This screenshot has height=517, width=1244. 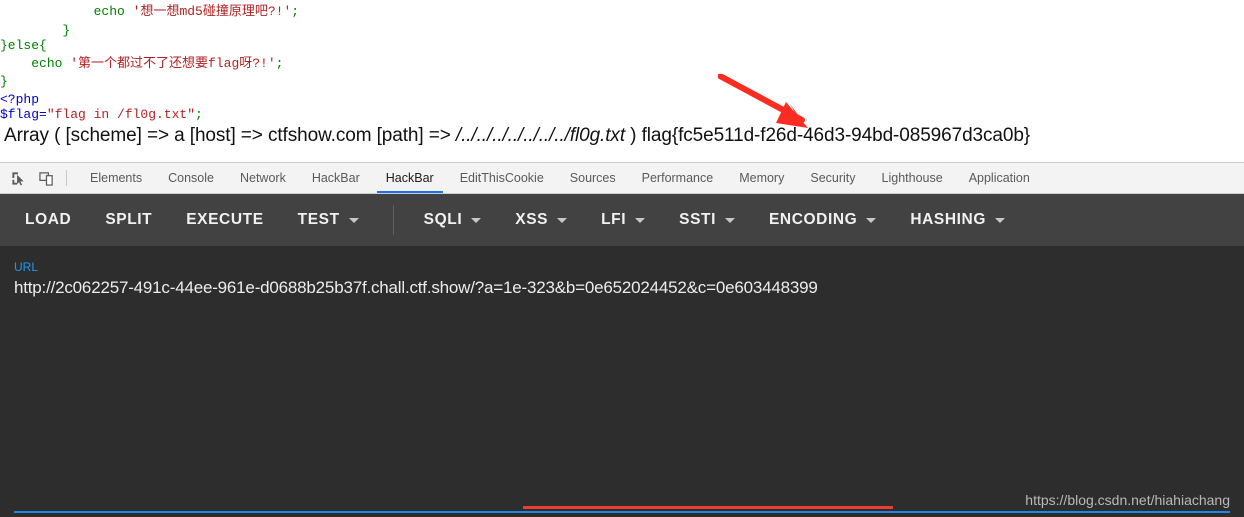 I want to click on tab-hackbar-1: HackBar, so click(x=336, y=178).